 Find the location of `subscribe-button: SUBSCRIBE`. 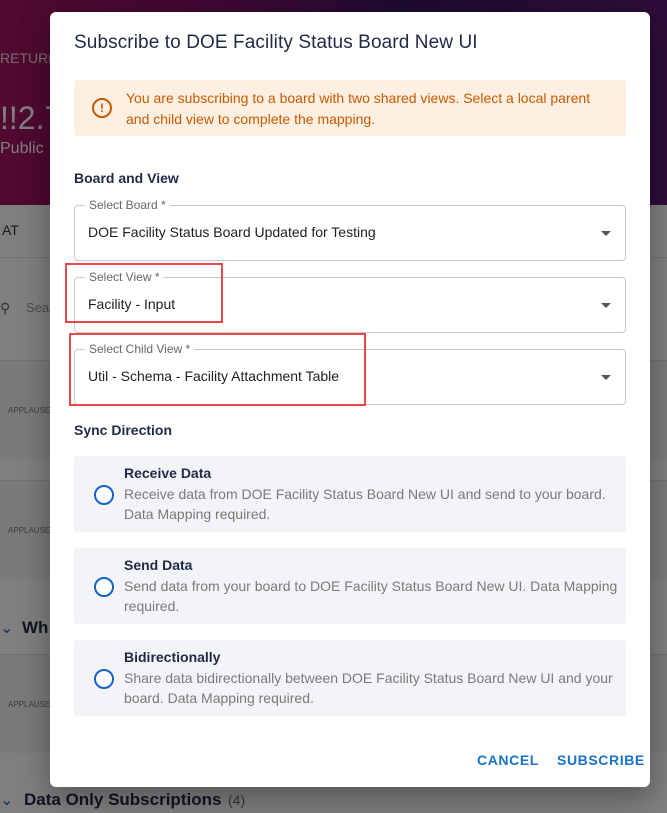

subscribe-button: SUBSCRIBE is located at coordinates (601, 760).